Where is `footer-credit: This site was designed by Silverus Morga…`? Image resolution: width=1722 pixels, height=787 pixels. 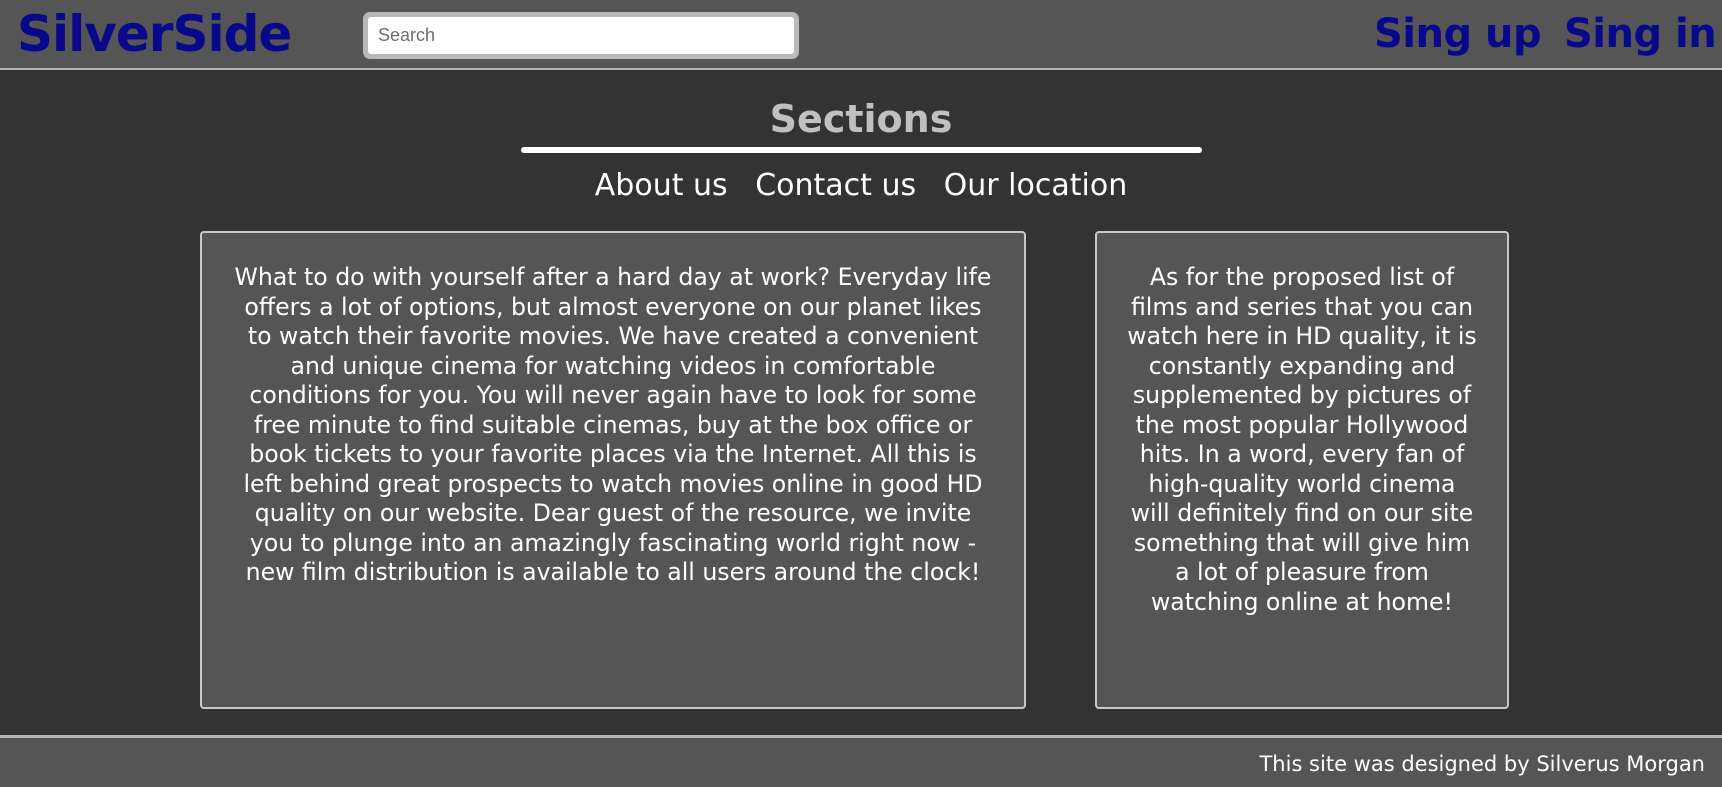
footer-credit: This site was designed by Silverus Morga… is located at coordinates (1482, 764).